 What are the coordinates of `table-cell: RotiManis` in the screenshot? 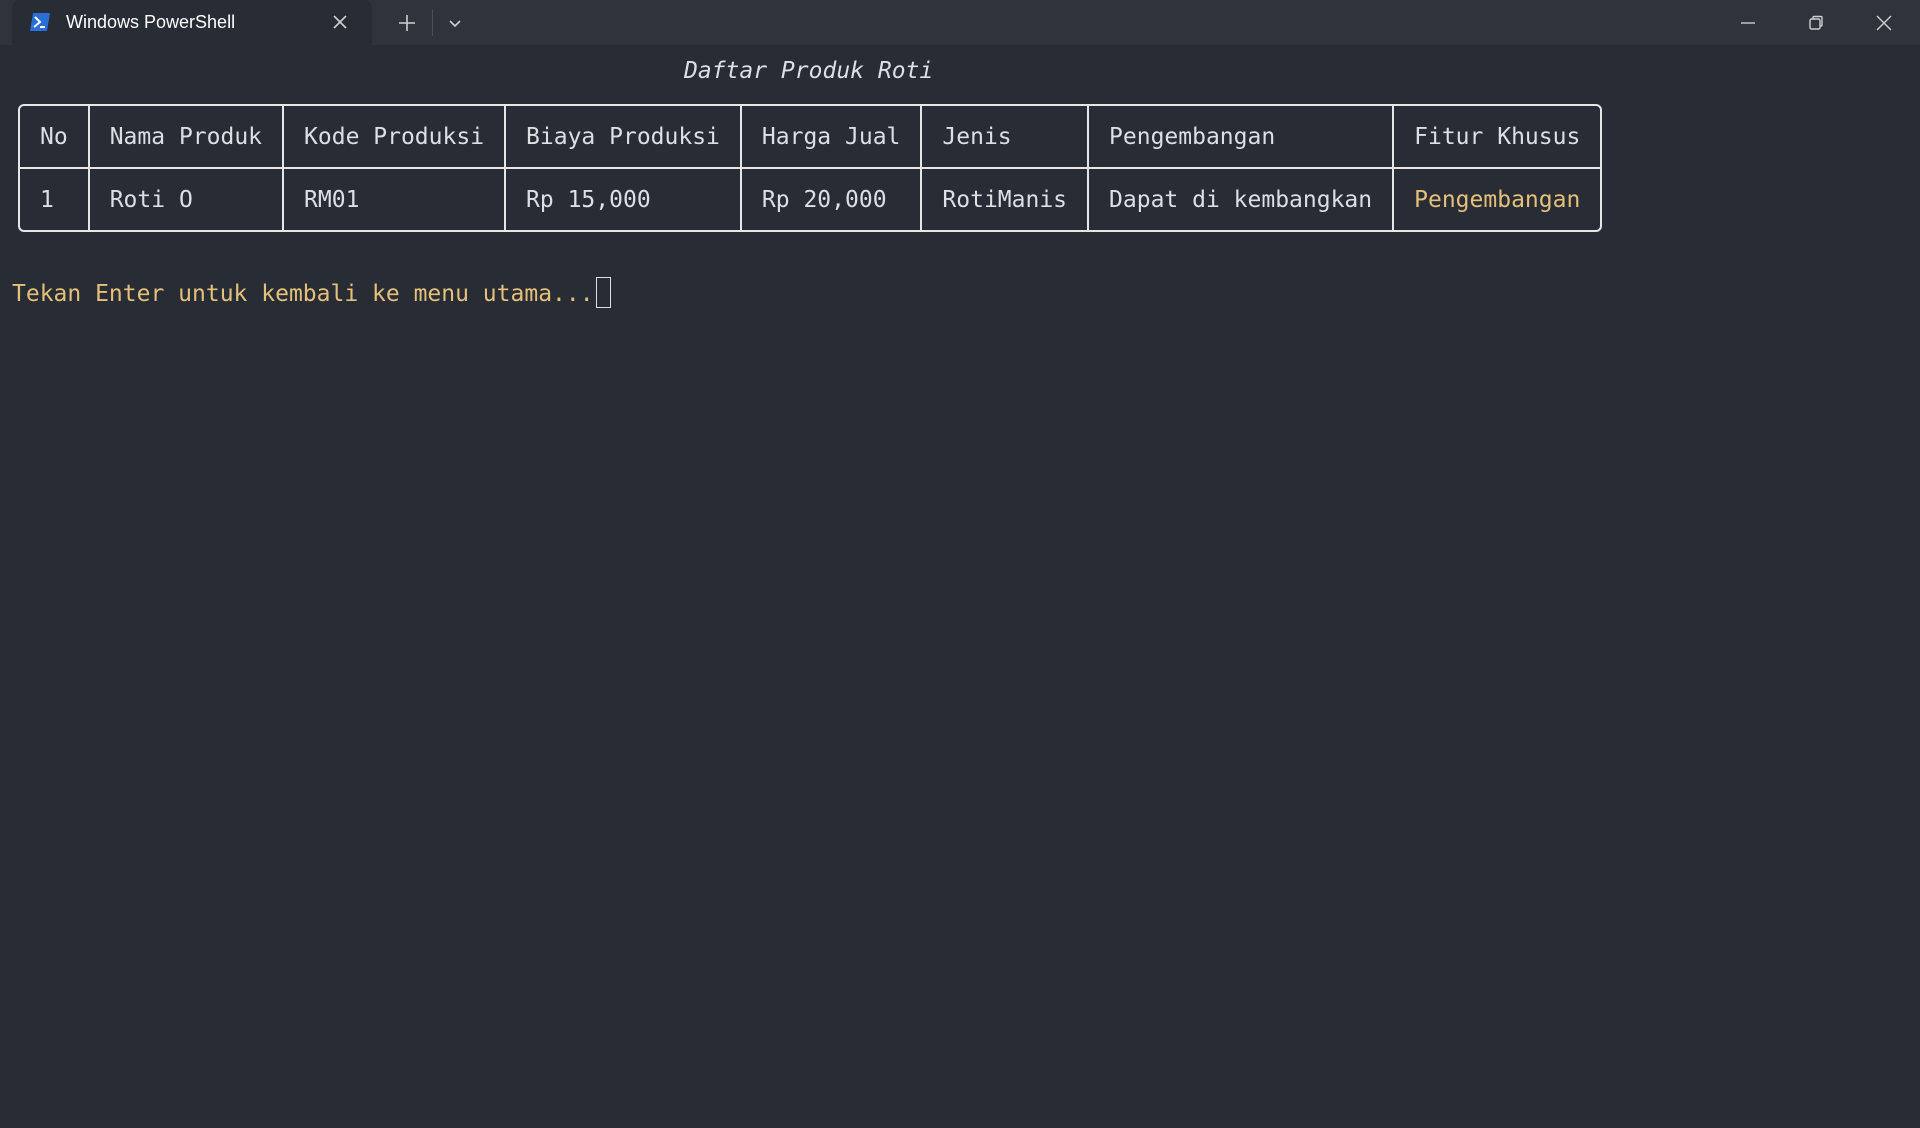 It's located at (1005, 198).